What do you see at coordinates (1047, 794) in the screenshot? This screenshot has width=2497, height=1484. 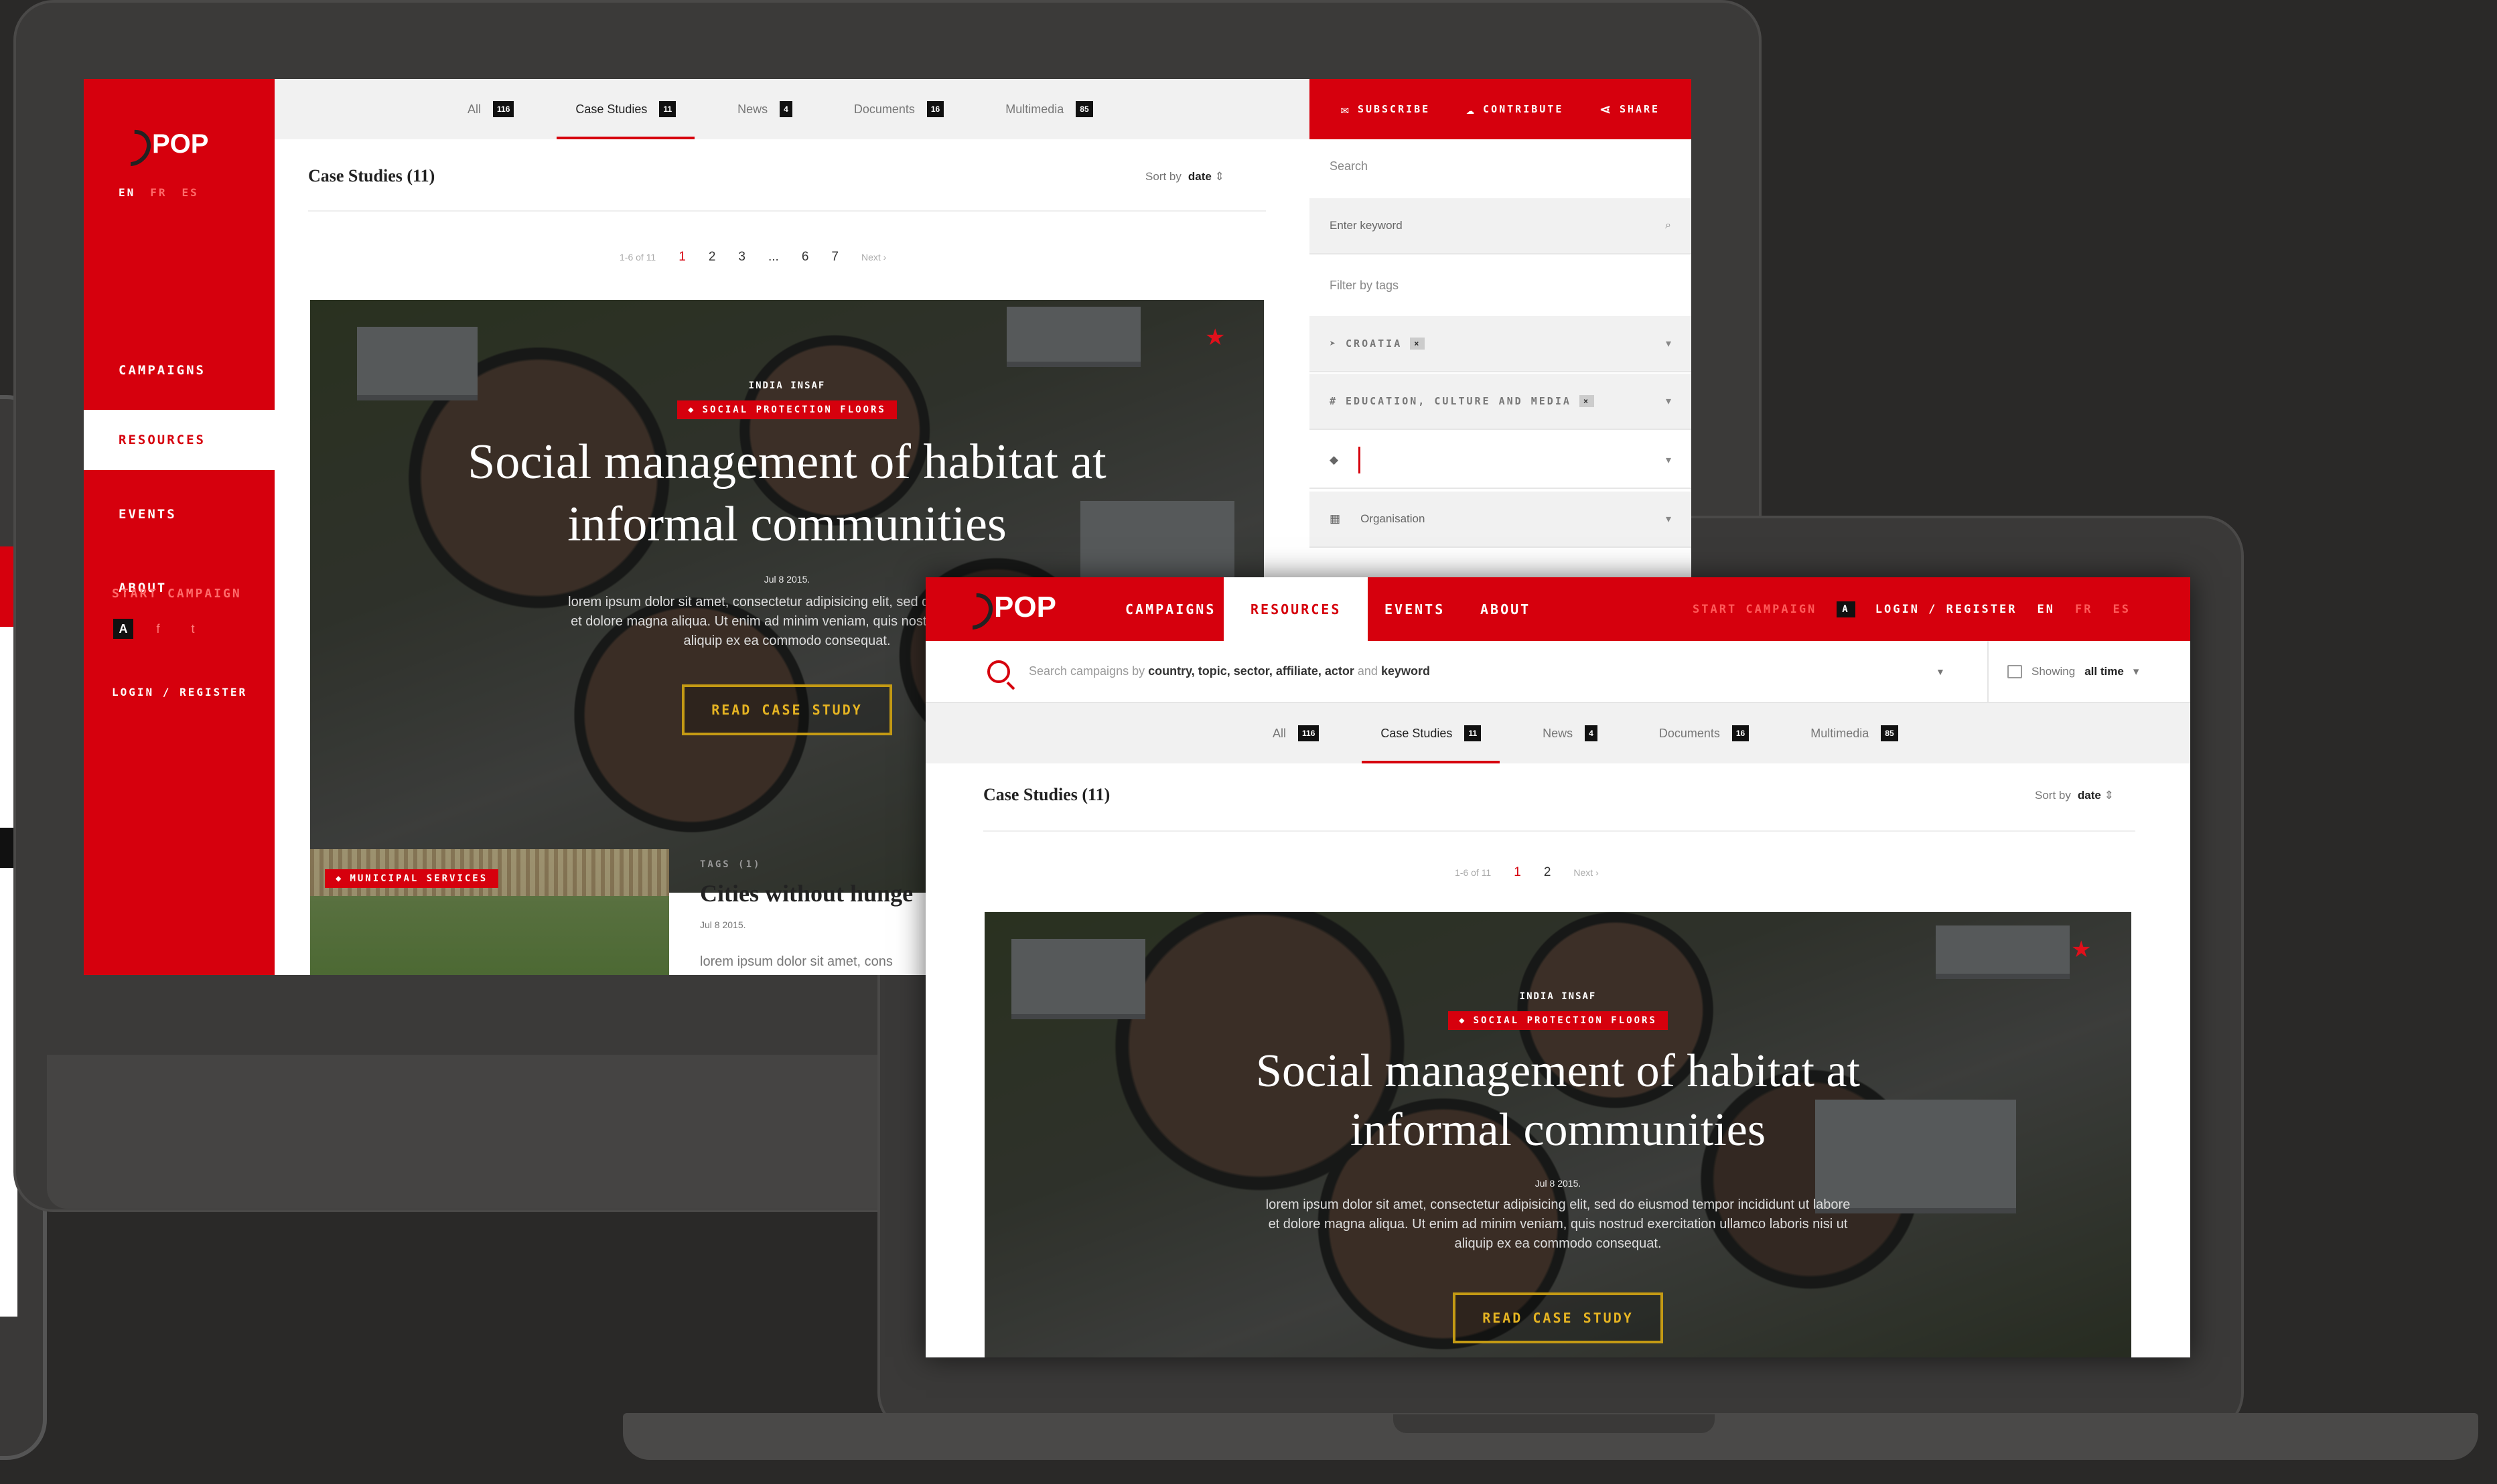 I see `page-title: Case Studies (11)` at bounding box center [1047, 794].